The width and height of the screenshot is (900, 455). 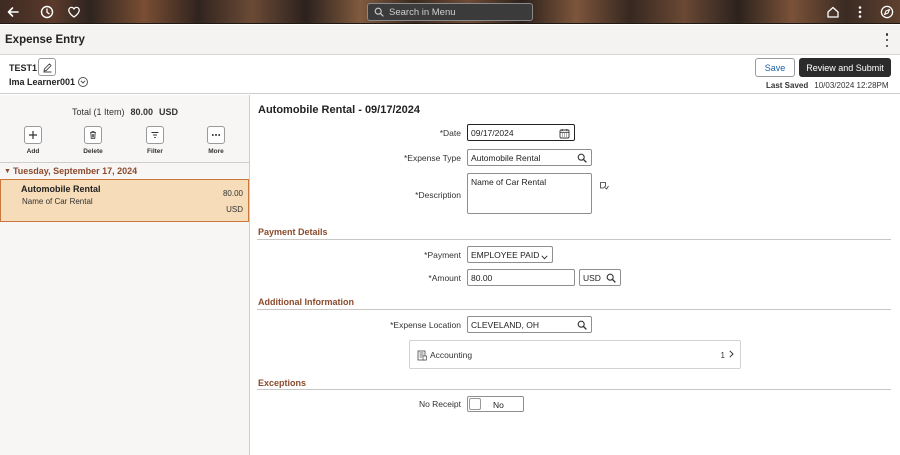 I want to click on more-tool: More, so click(x=216, y=140).